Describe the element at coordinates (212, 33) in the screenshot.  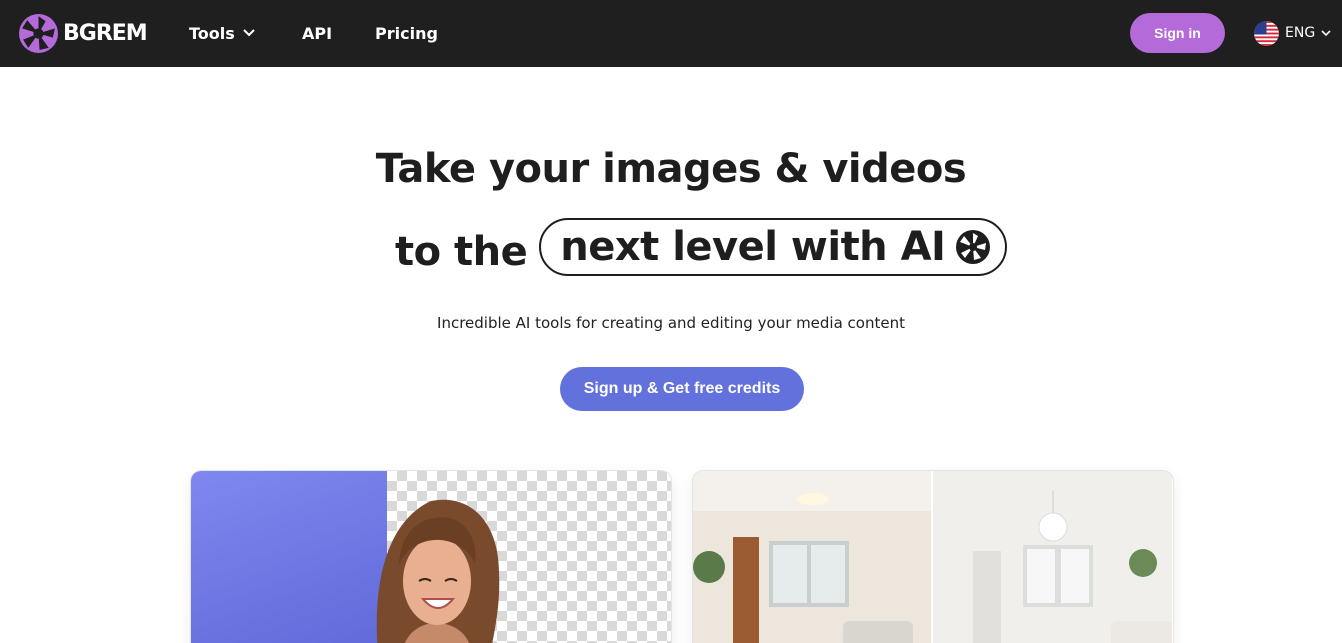
I see `nav-tools-label: Tools` at that location.